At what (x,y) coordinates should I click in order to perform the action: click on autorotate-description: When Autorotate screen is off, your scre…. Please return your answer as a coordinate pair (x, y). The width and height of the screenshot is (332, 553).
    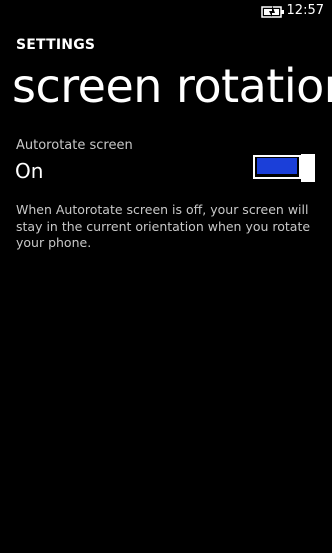
    Looking at the image, I should click on (163, 226).